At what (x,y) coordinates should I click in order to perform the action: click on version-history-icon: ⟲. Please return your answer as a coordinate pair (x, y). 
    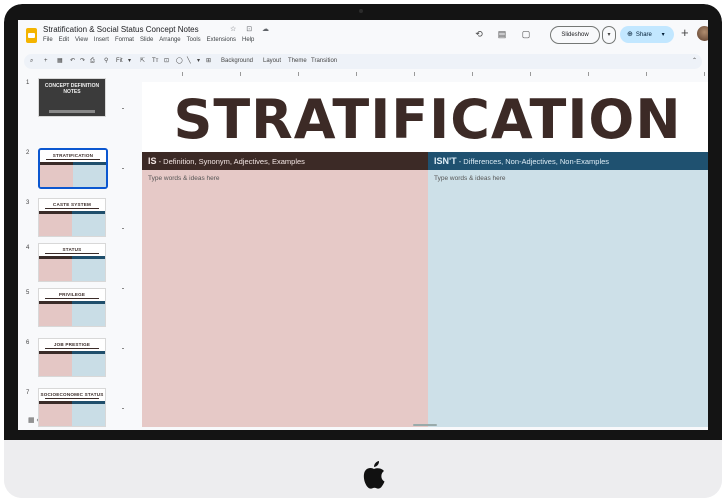
    Looking at the image, I should click on (479, 34).